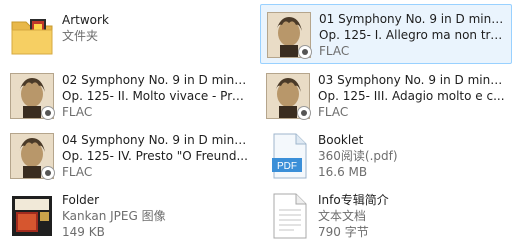 This screenshot has height=251, width=515. What do you see at coordinates (287, 166) in the screenshot?
I see `svg-text: PDF` at bounding box center [287, 166].